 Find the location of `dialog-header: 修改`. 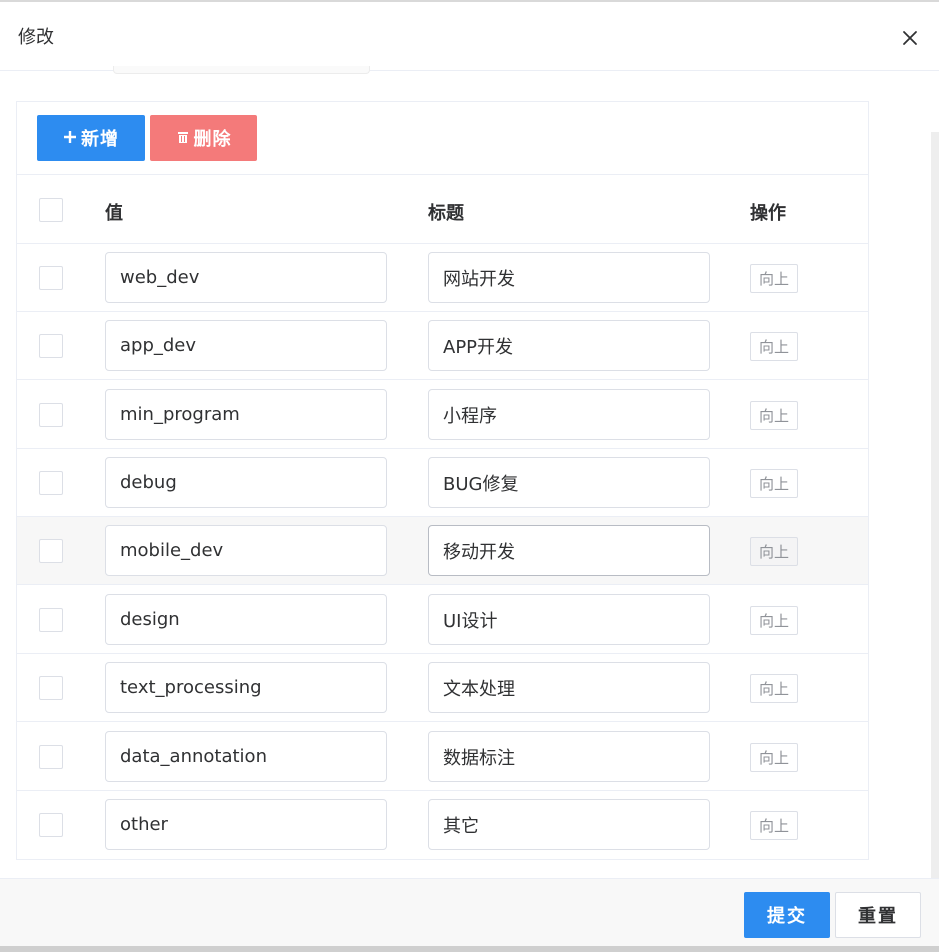

dialog-header: 修改 is located at coordinates (469, 36).